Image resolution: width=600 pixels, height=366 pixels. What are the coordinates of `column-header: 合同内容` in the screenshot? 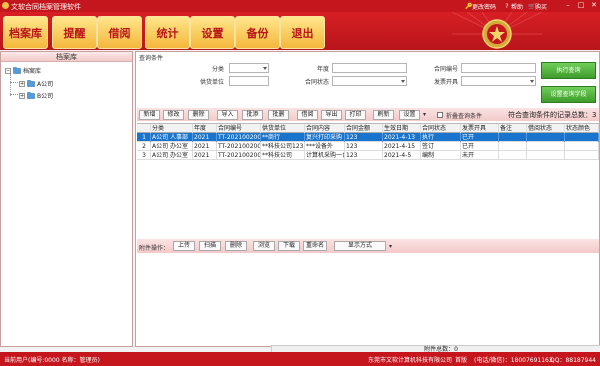 It's located at (325, 128).